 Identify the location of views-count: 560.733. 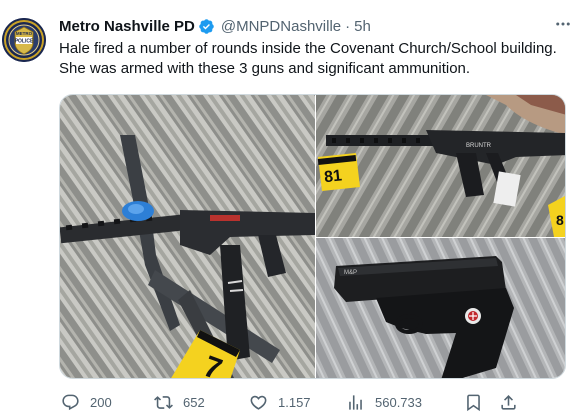
(398, 402).